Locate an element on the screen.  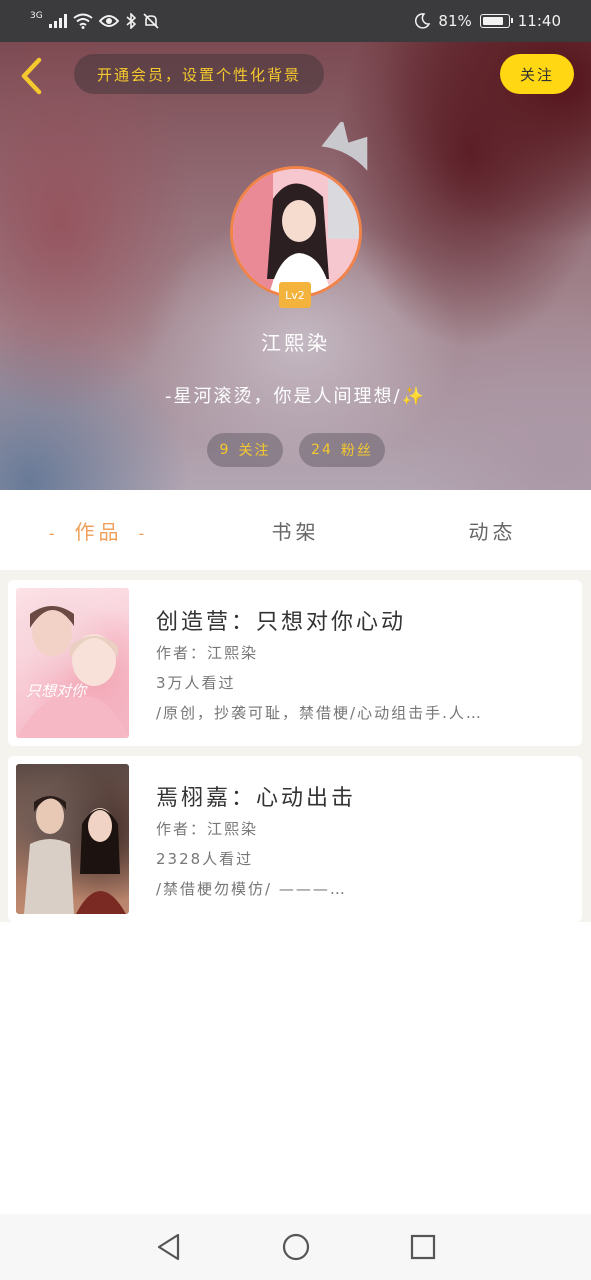
tab-activity: 动态 is located at coordinates (492, 530).